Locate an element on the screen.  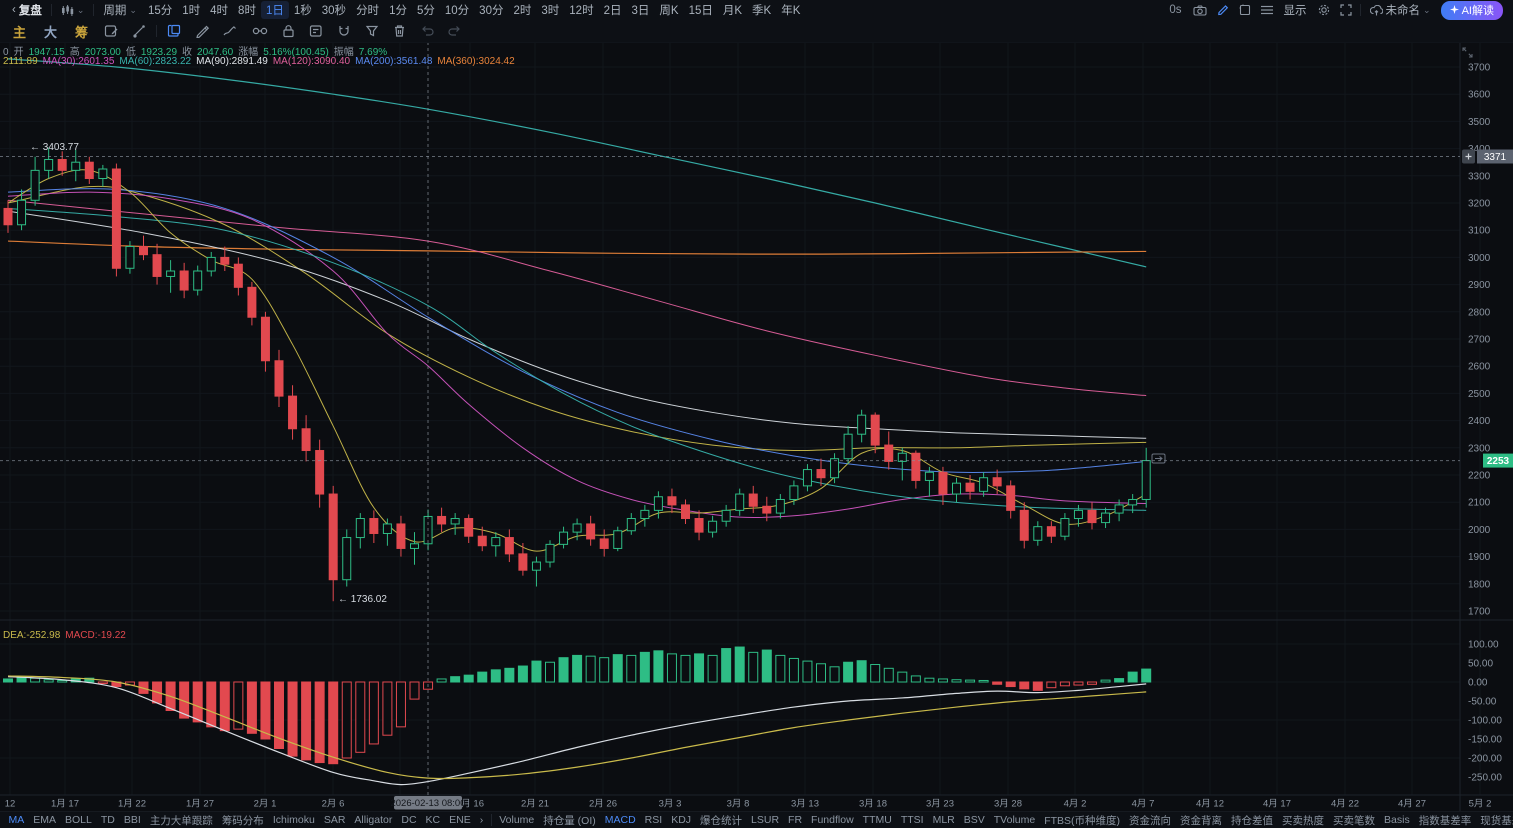
tab-MA: MA is located at coordinates (16, 820).